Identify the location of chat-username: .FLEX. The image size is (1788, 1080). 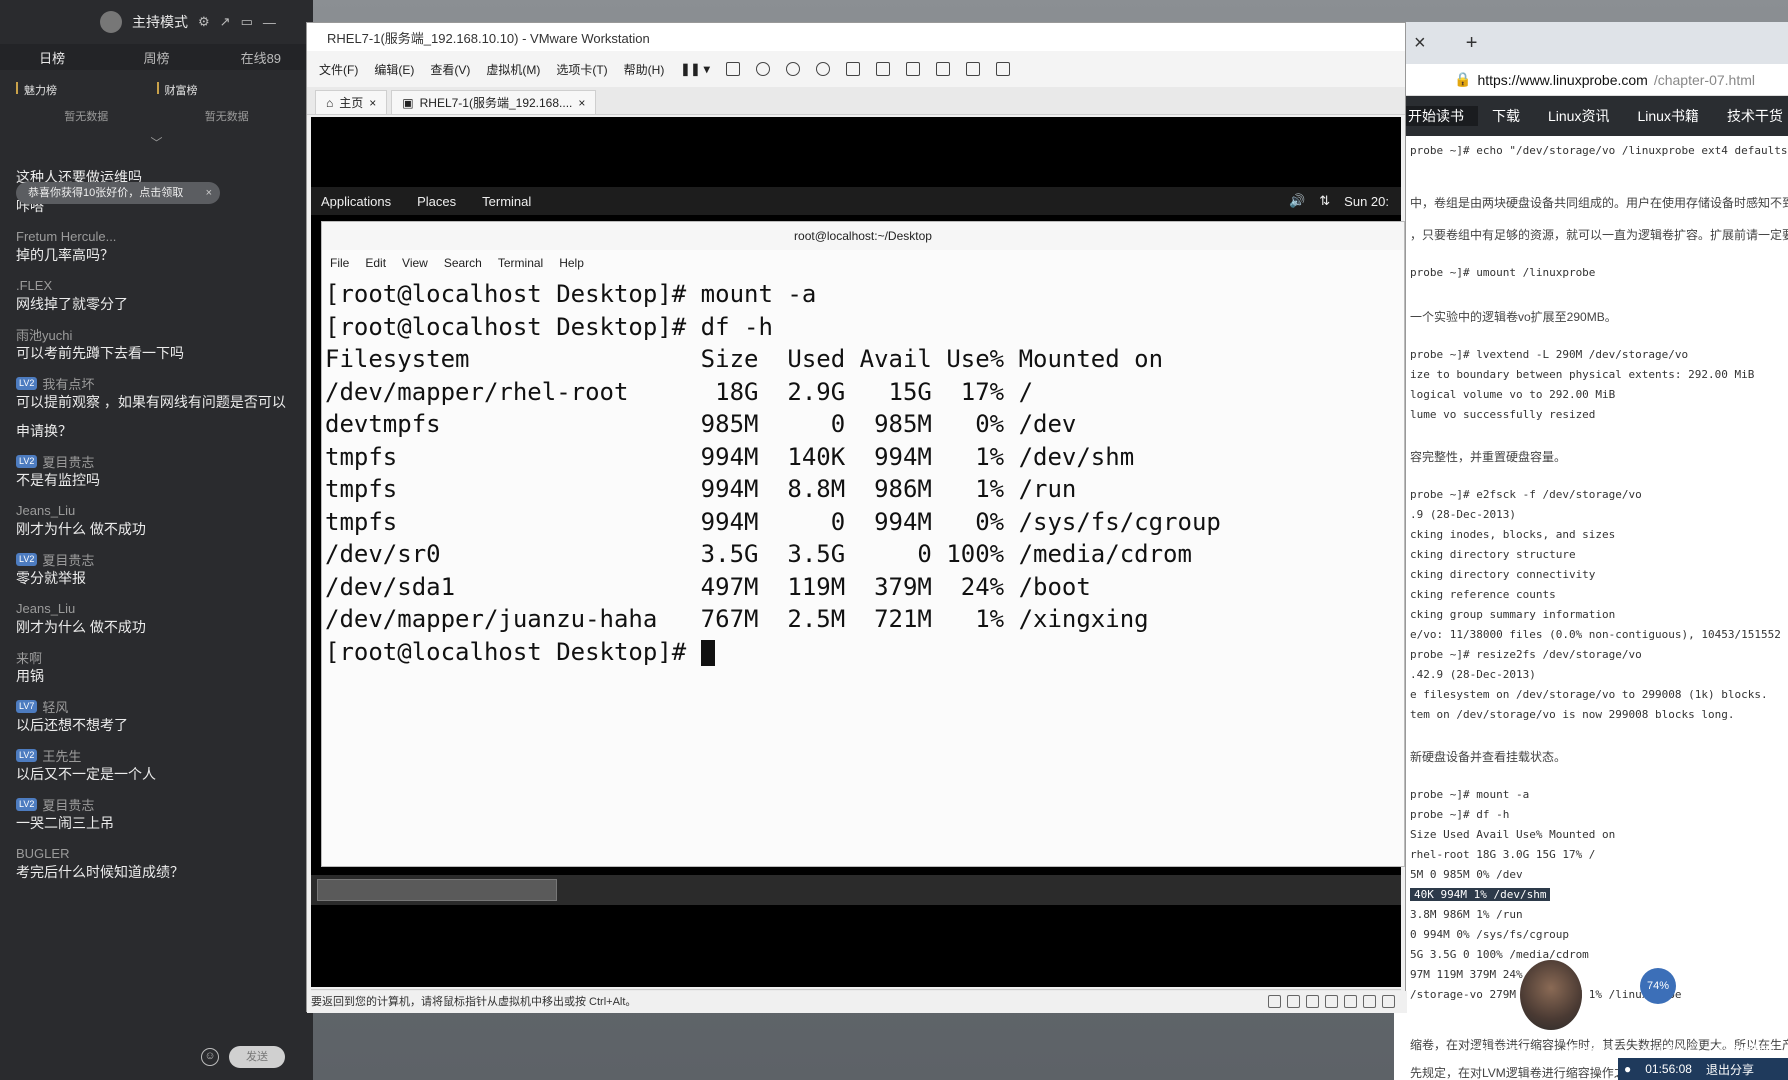
(34, 285).